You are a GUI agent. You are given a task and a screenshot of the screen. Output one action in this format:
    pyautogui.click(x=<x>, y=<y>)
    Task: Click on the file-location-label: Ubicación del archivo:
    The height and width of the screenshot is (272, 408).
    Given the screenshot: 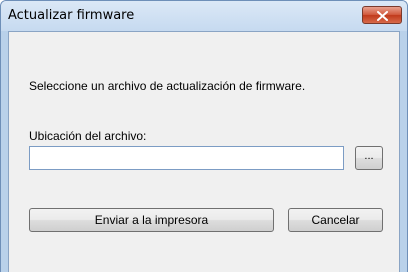 What is the action you would take?
    pyautogui.click(x=88, y=136)
    